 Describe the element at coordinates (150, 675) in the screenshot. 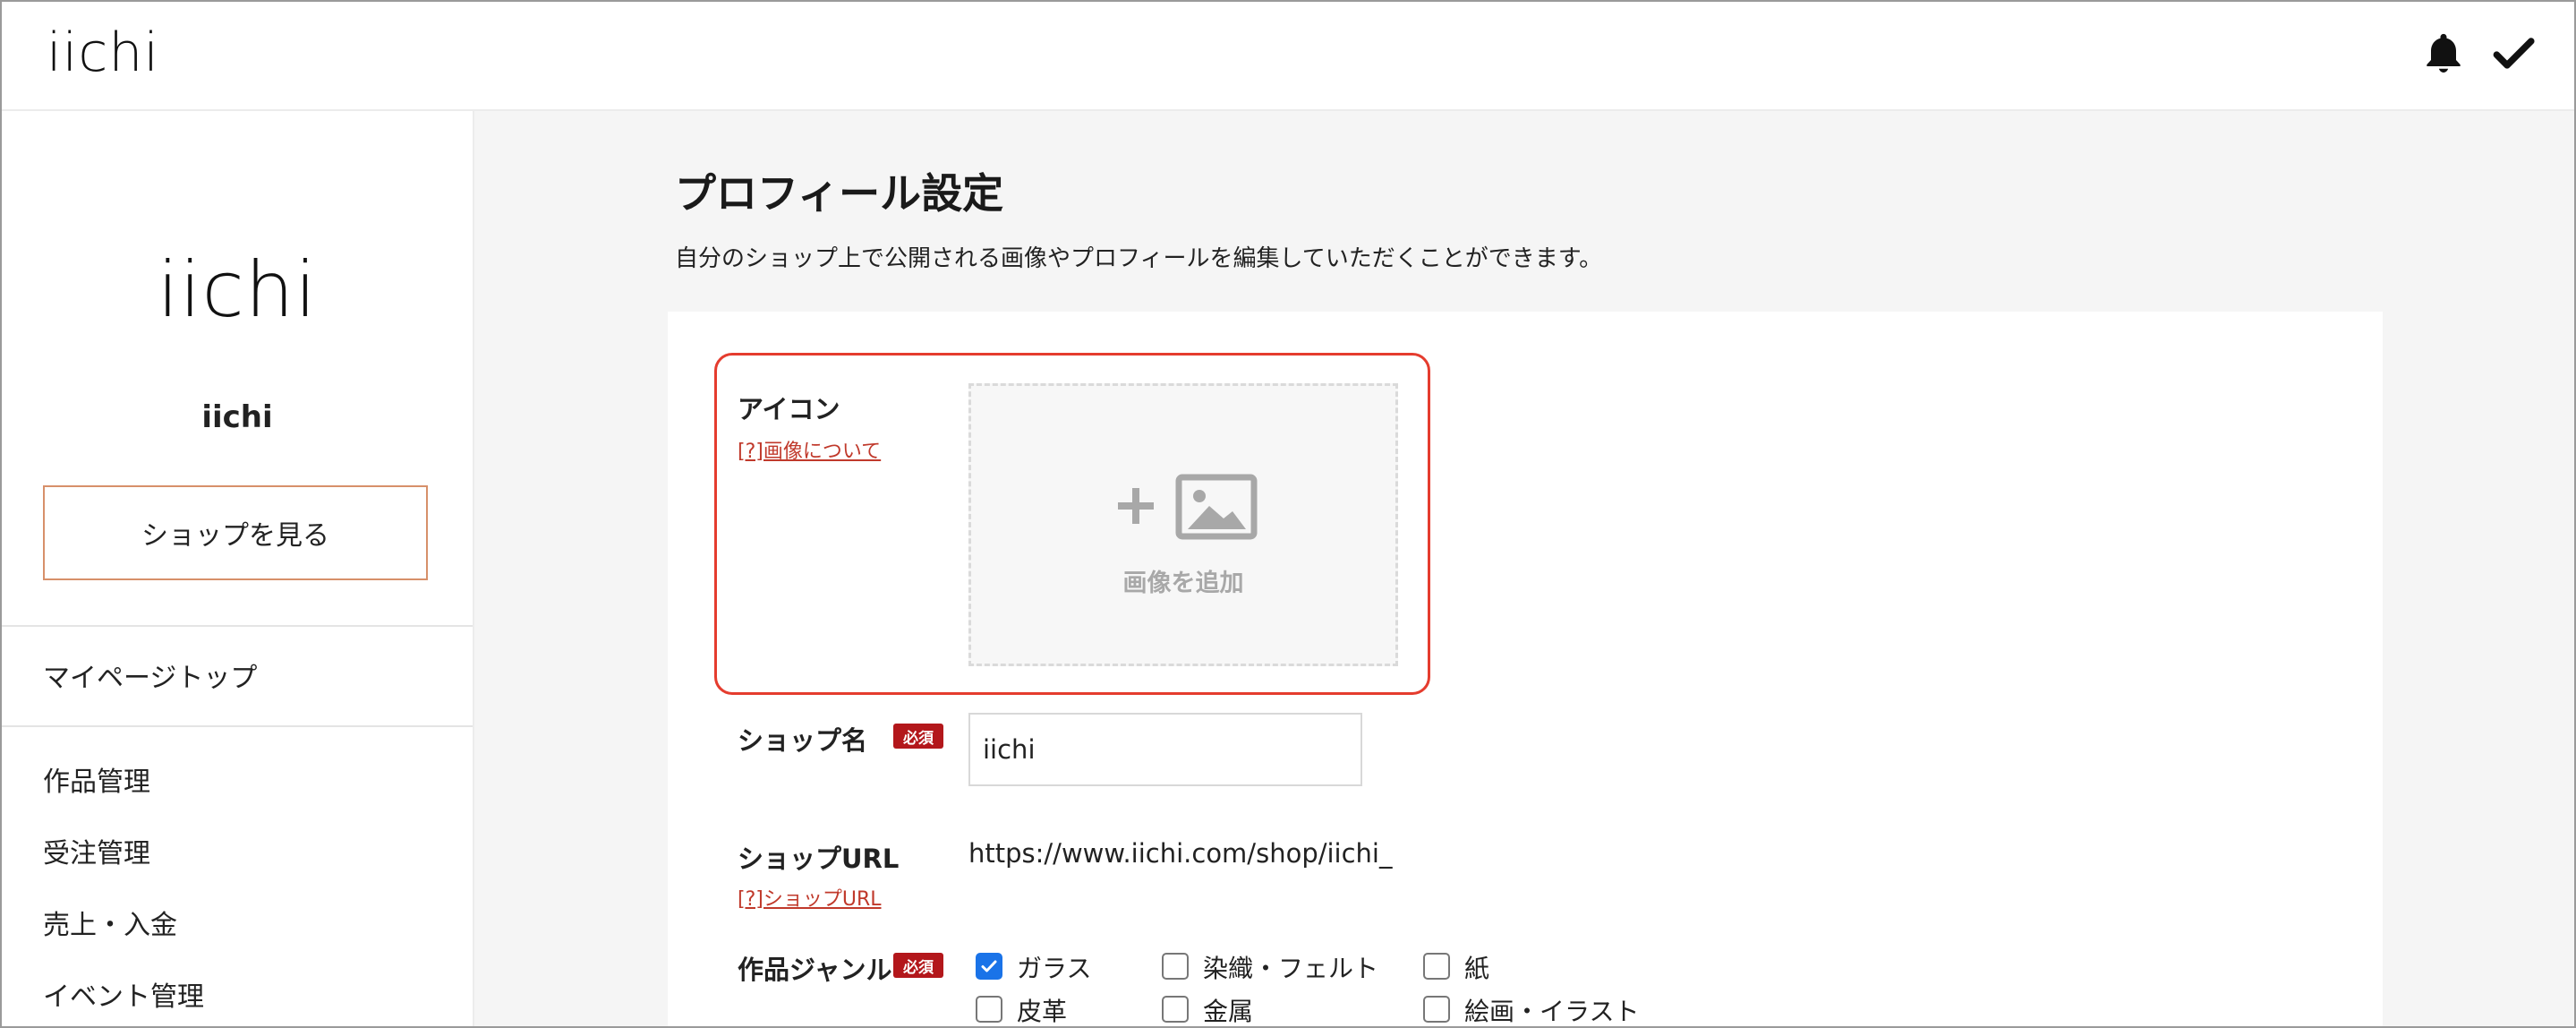

I see `sidebar-item-mypage-top: マイページトップ` at that location.